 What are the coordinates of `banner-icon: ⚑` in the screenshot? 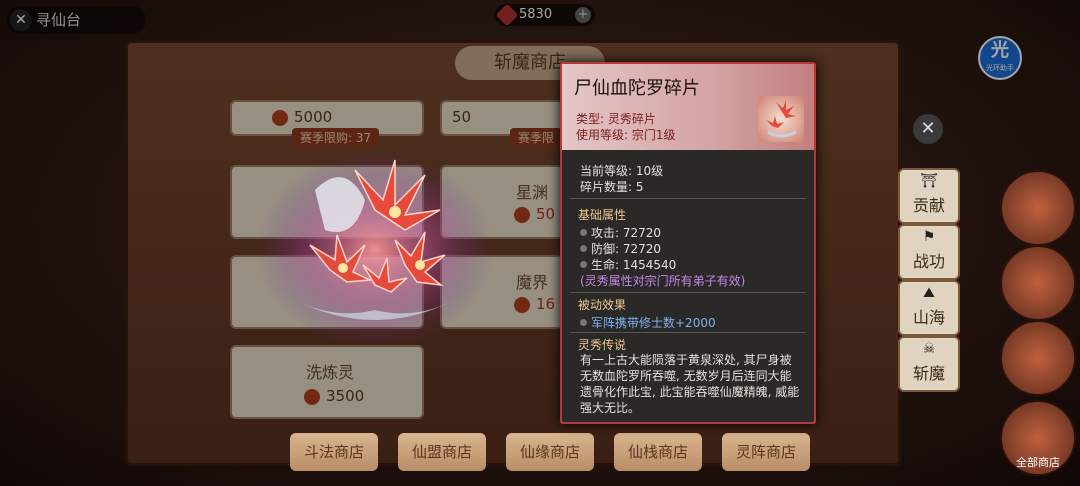 It's located at (929, 237).